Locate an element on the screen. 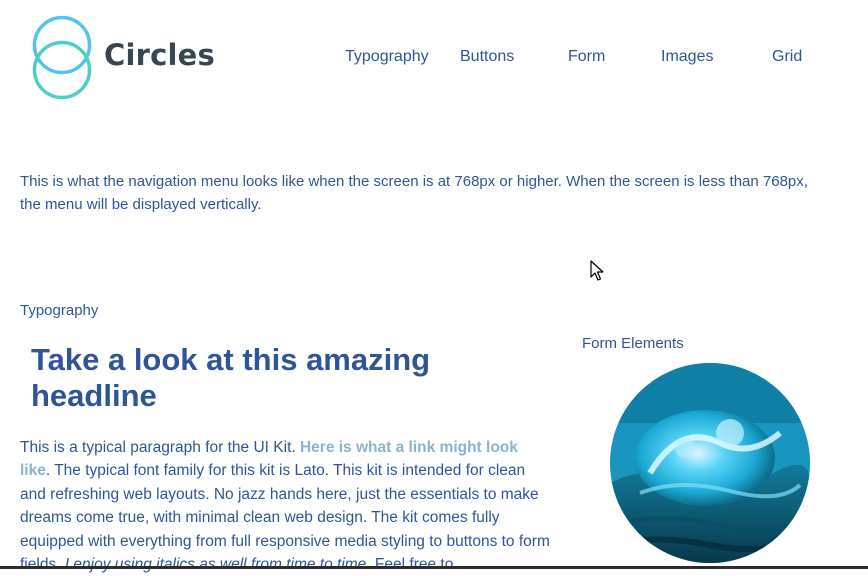 The width and height of the screenshot is (868, 576). nav-item-typography: Typography is located at coordinates (387, 57).